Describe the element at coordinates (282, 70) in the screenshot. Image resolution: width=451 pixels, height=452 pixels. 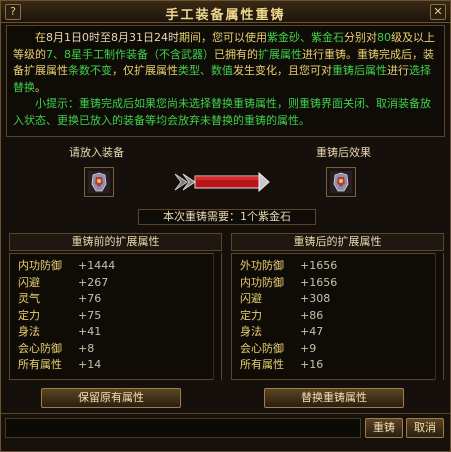
I see `info-text-segment: 发生变化，且您可对` at that location.